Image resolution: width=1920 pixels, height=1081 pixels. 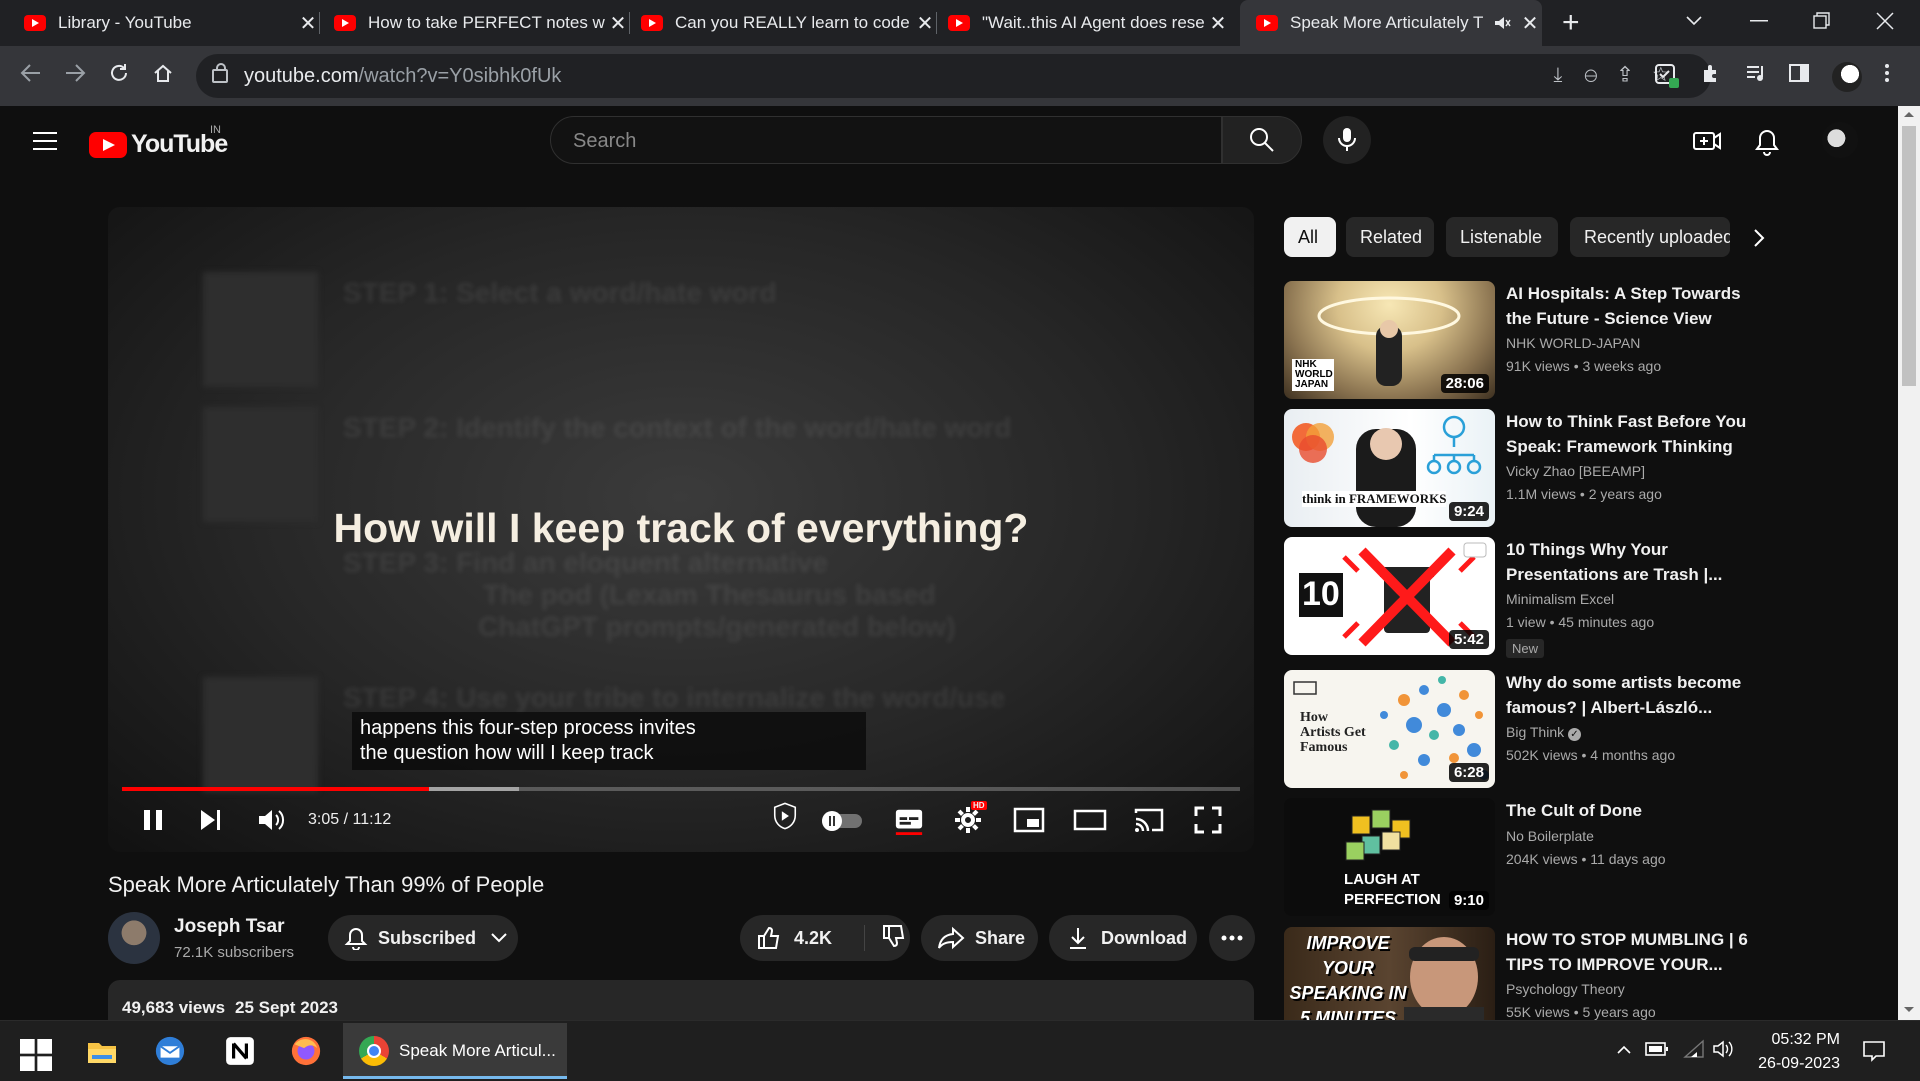 I want to click on wifi-icon, so click(x=1694, y=1049).